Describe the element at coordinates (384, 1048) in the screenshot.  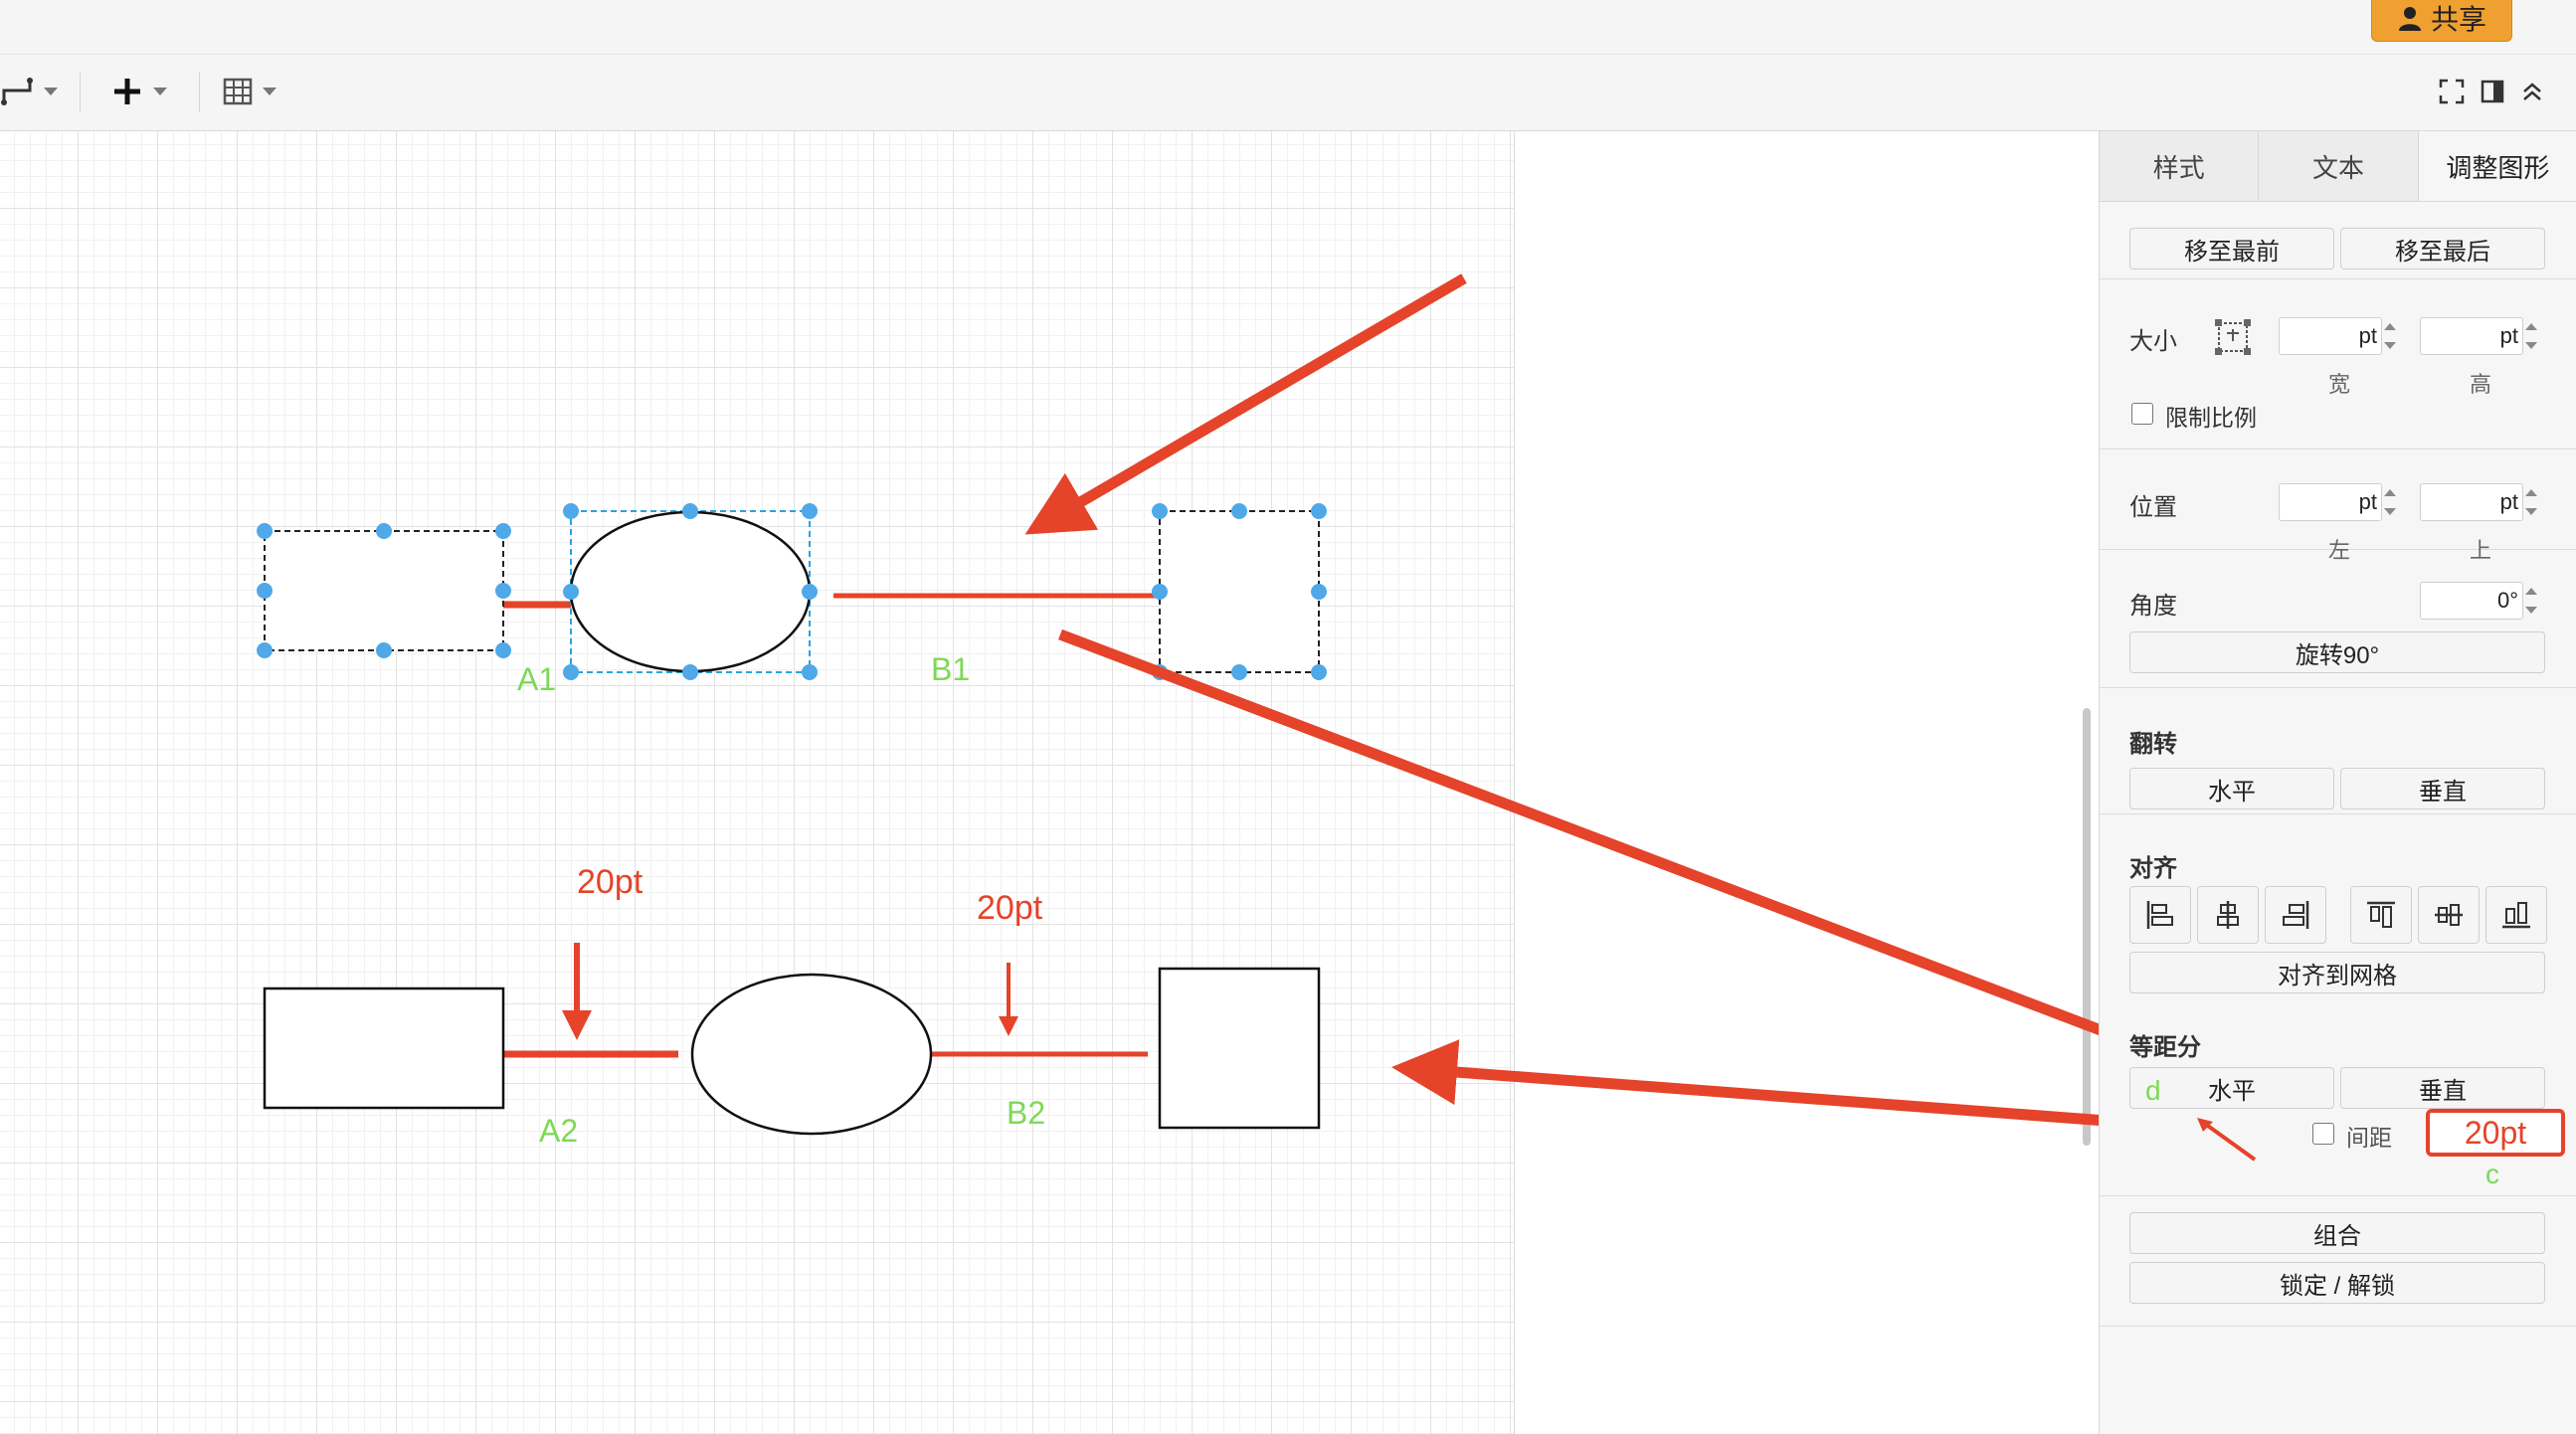
I see `rectangle-shape` at that location.